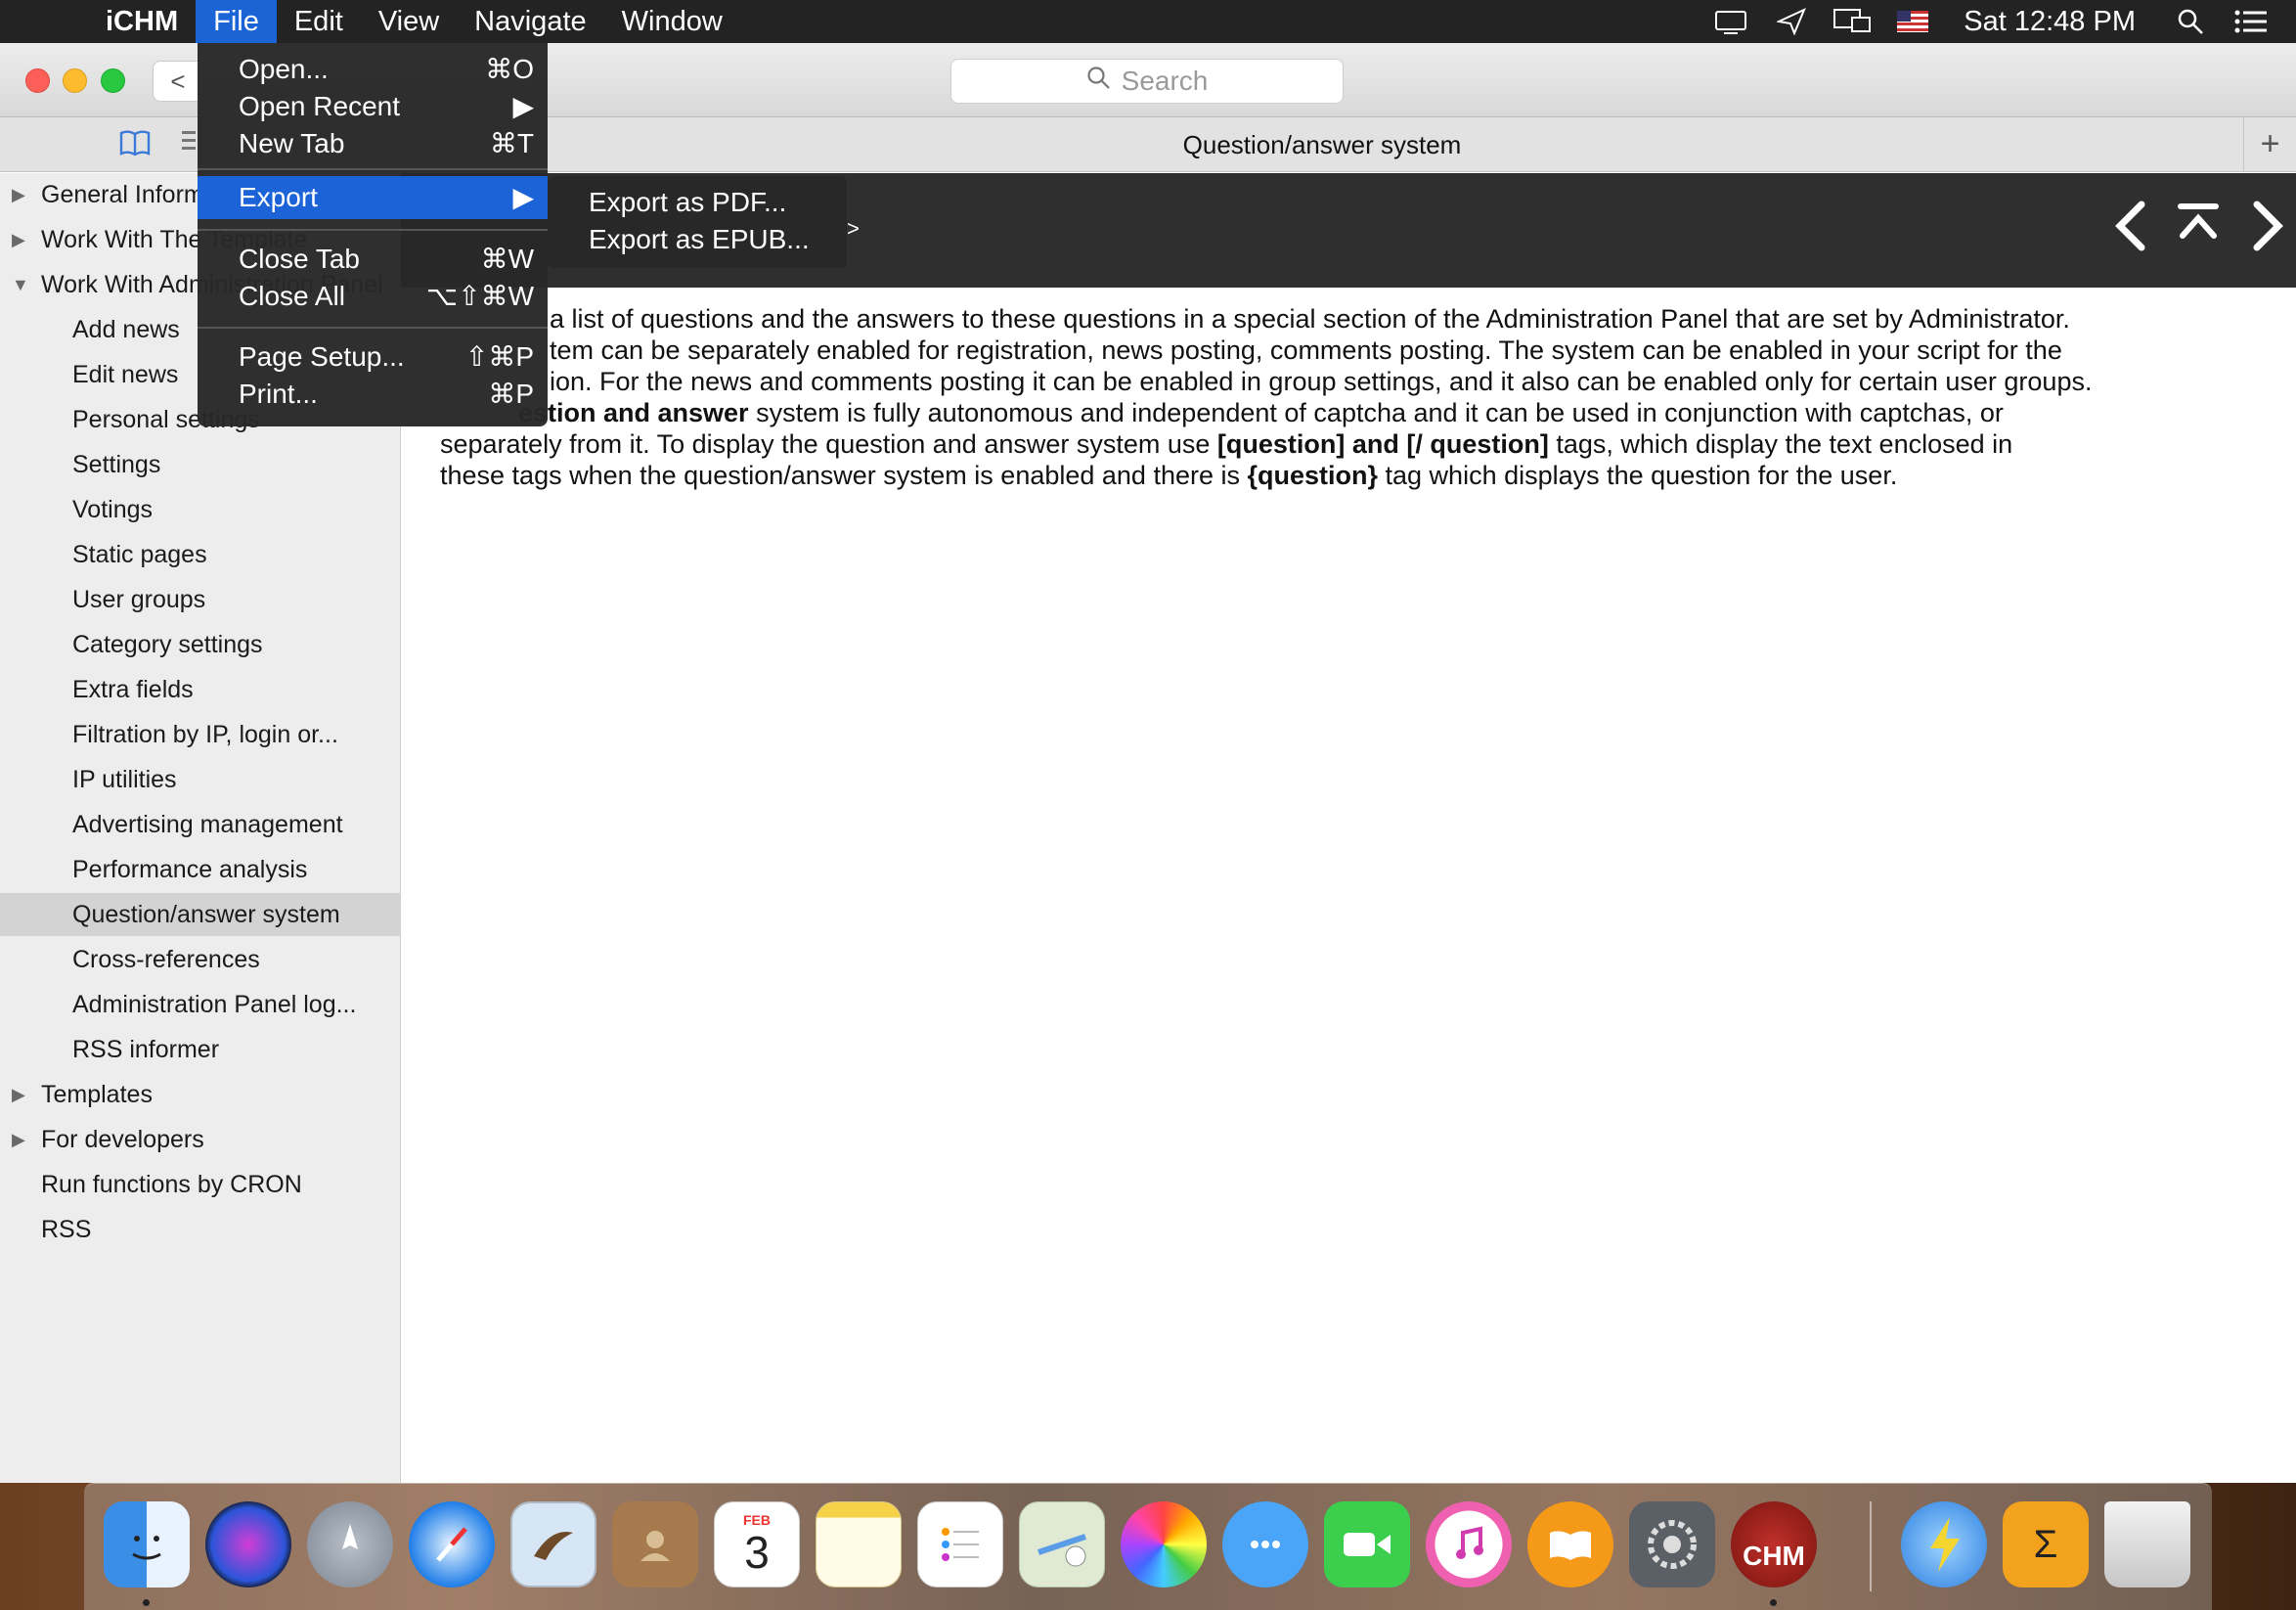 This screenshot has width=2296, height=1610. What do you see at coordinates (37, 80) in the screenshot?
I see `close-window-button` at bounding box center [37, 80].